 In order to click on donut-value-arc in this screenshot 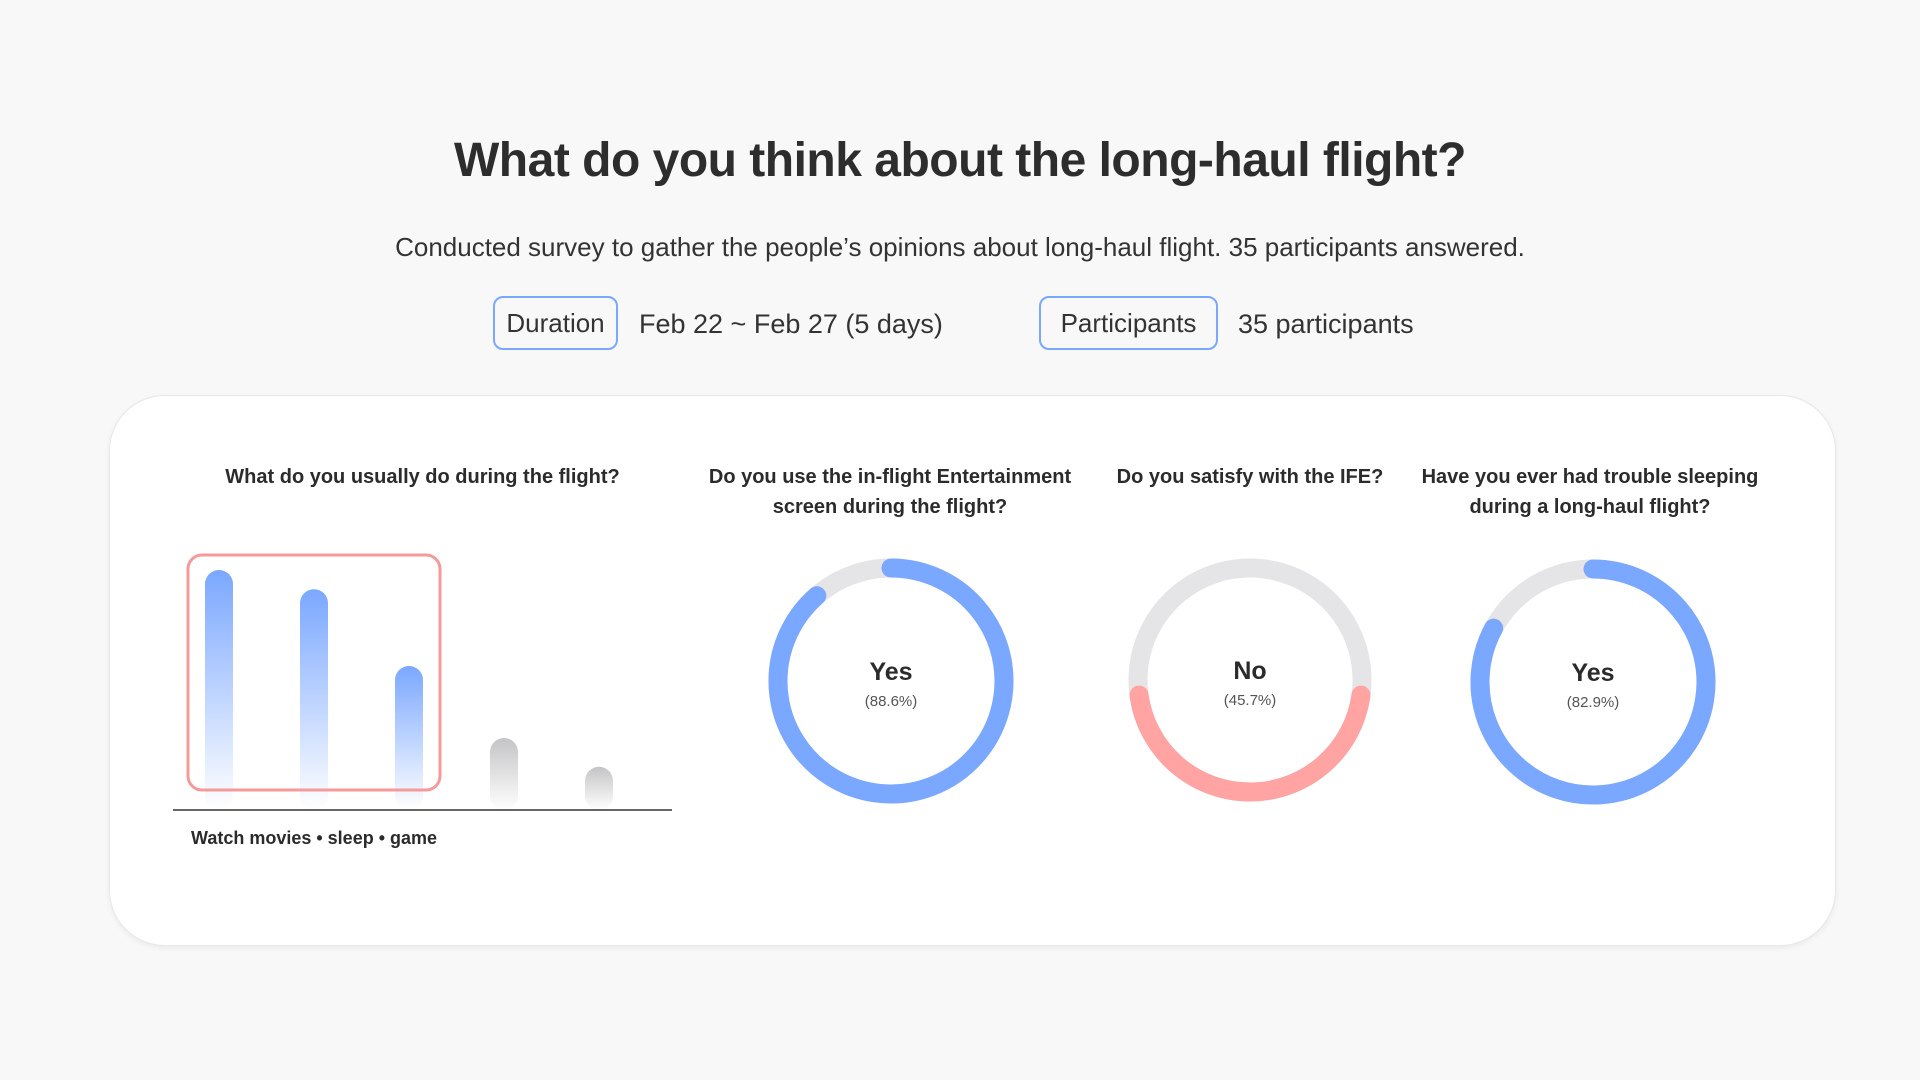, I will do `click(1250, 743)`.